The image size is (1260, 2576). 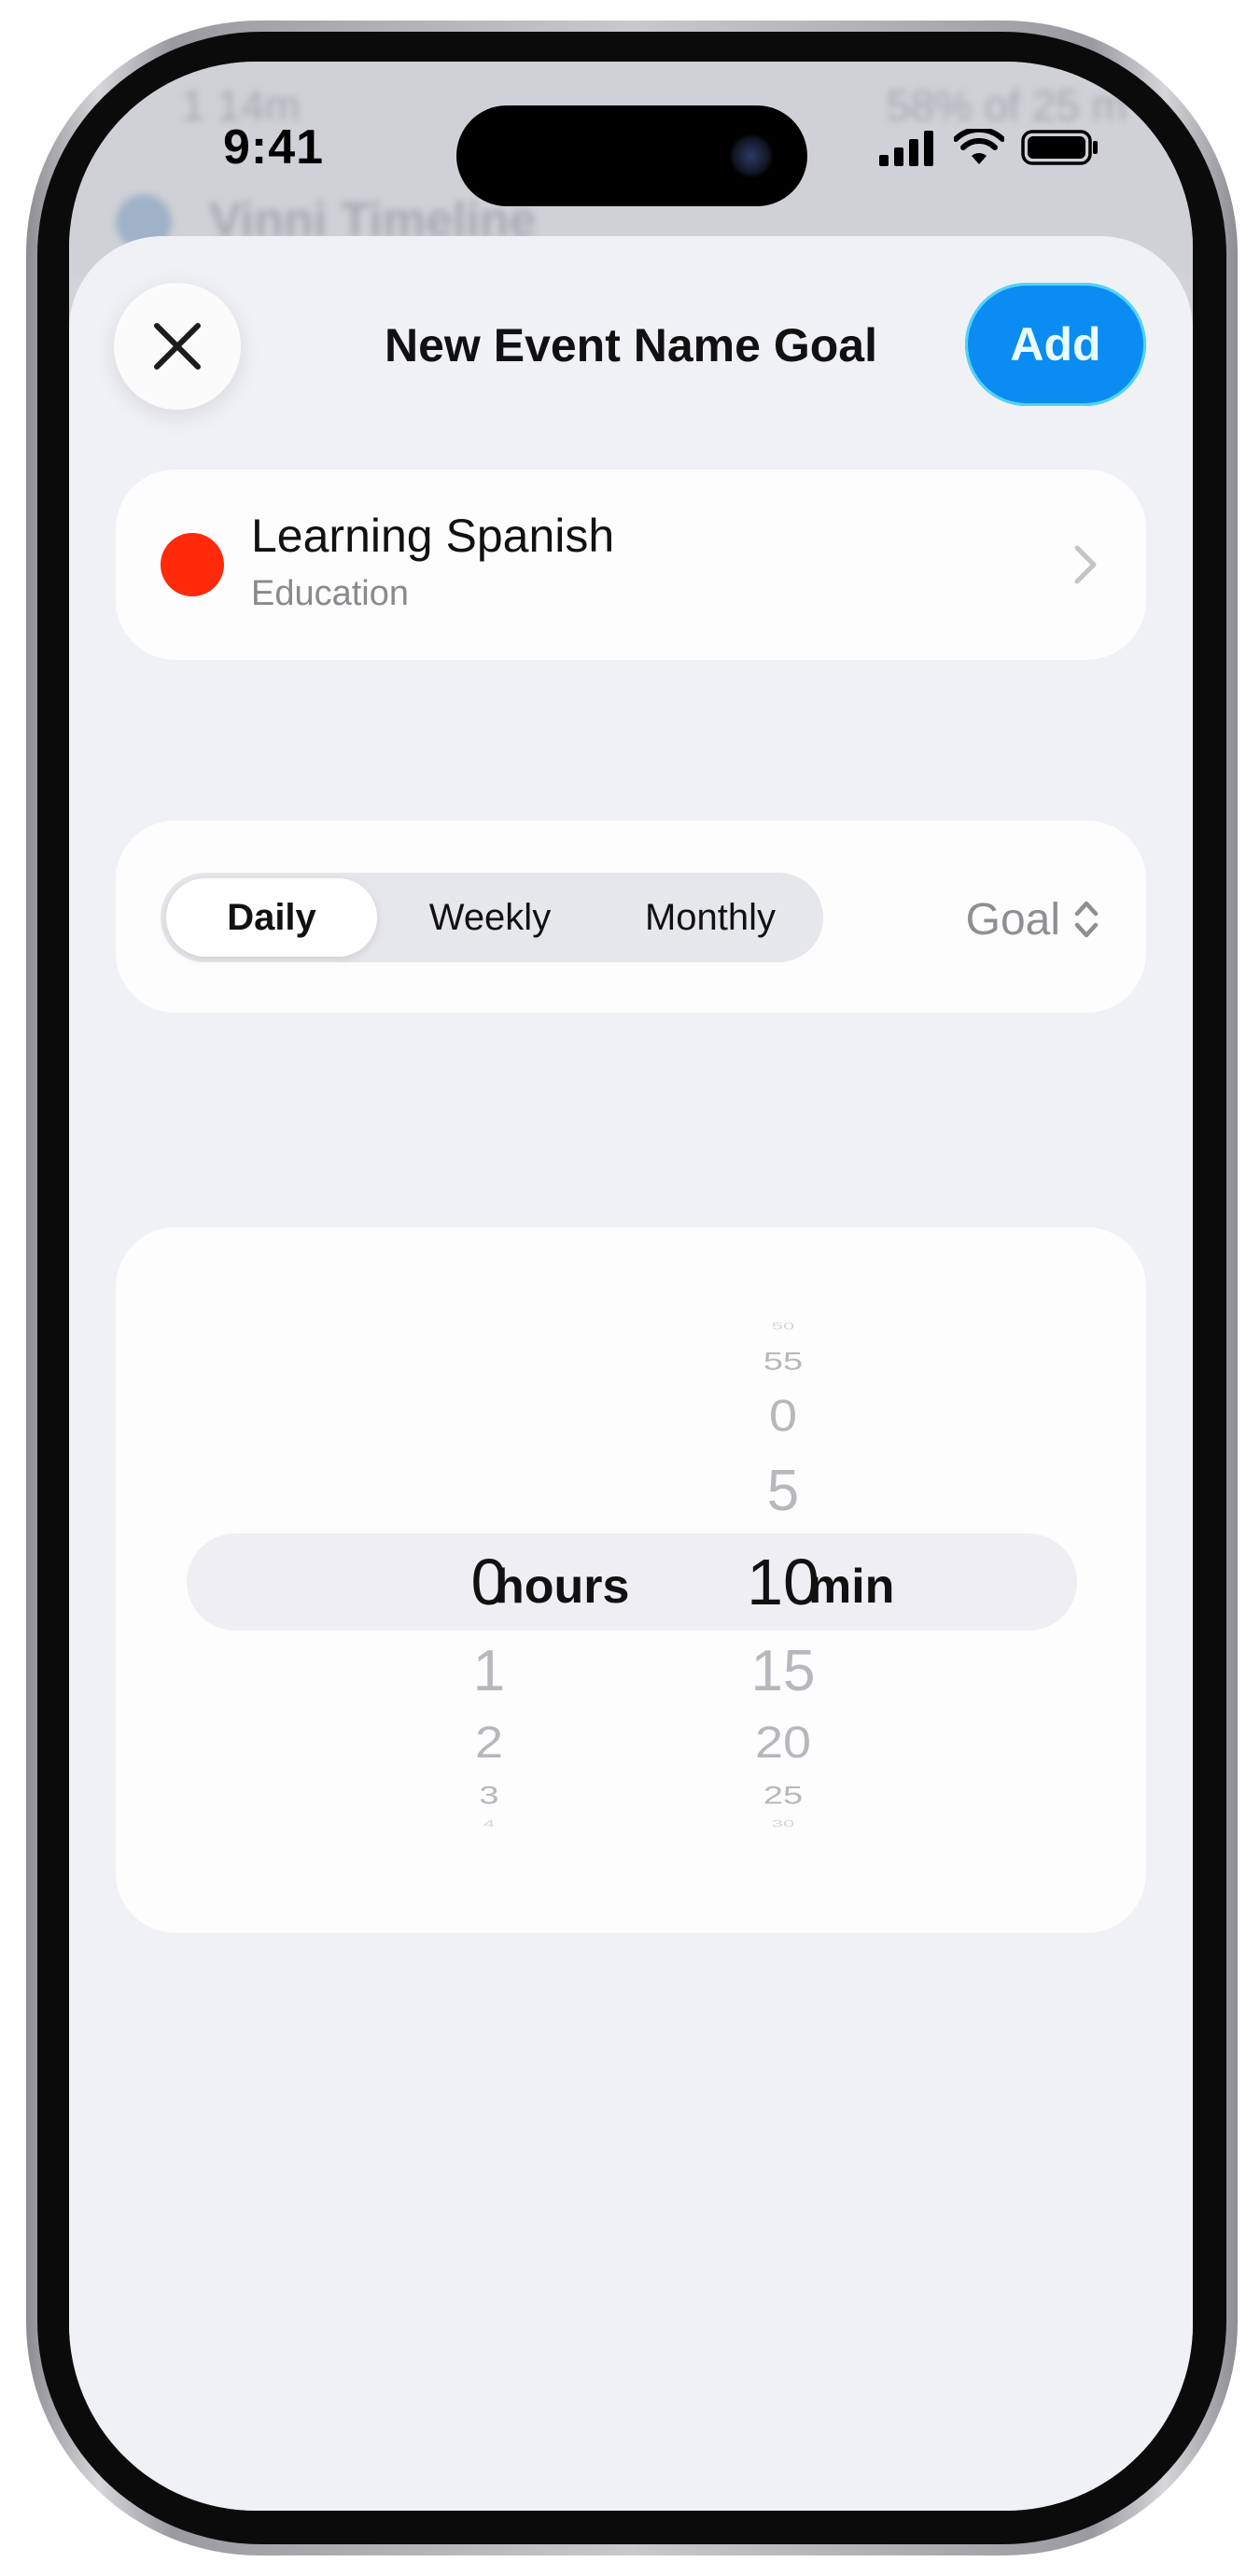 I want to click on dynamic-island, so click(x=631, y=155).